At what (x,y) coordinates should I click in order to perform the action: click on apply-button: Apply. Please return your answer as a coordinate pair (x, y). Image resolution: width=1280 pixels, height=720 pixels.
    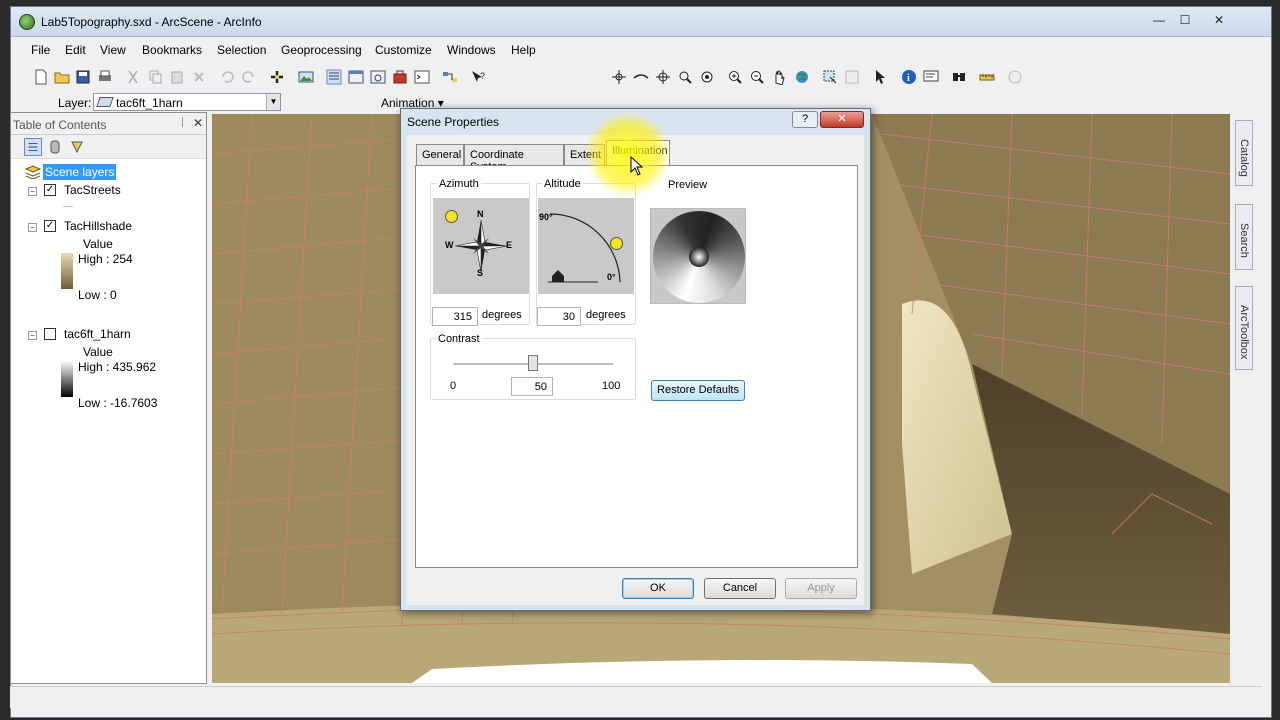
    Looking at the image, I should click on (821, 588).